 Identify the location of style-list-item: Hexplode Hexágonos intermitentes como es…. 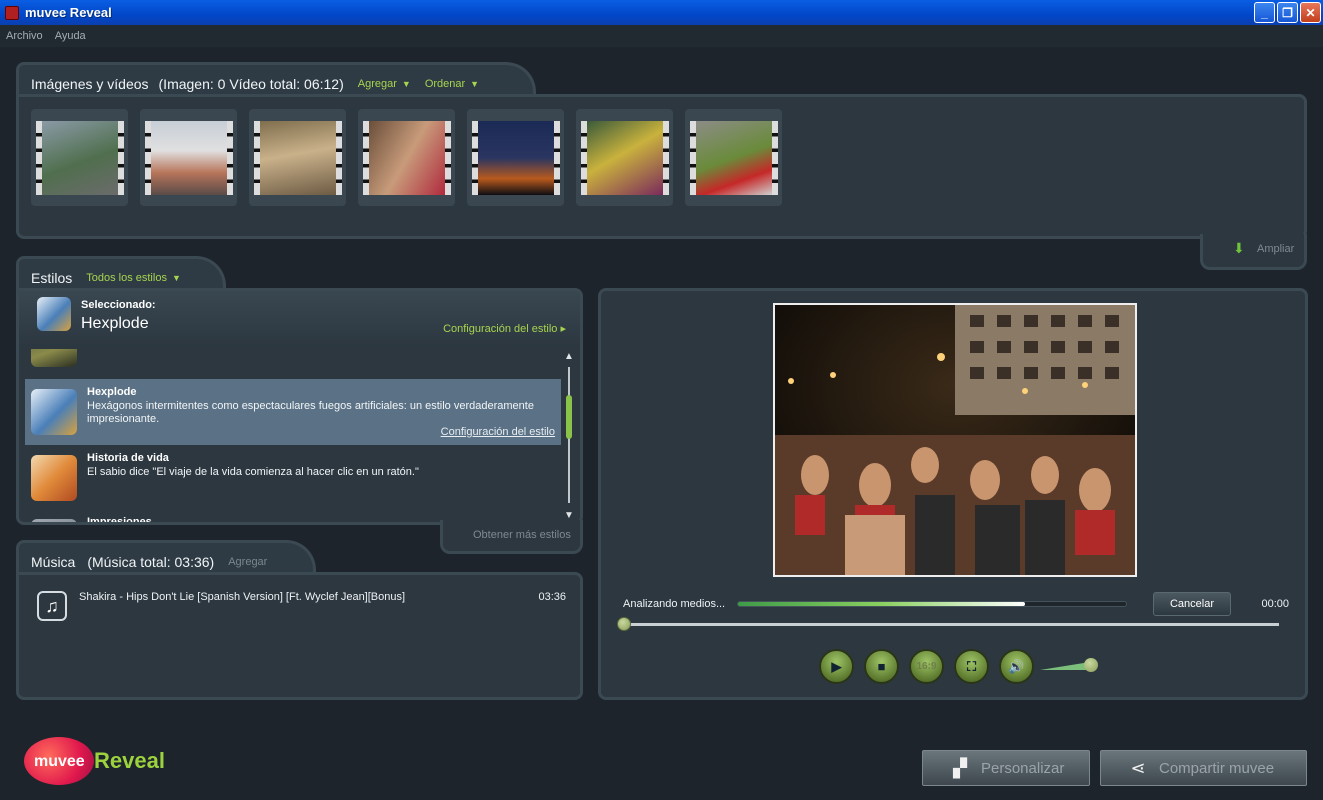
(293, 412).